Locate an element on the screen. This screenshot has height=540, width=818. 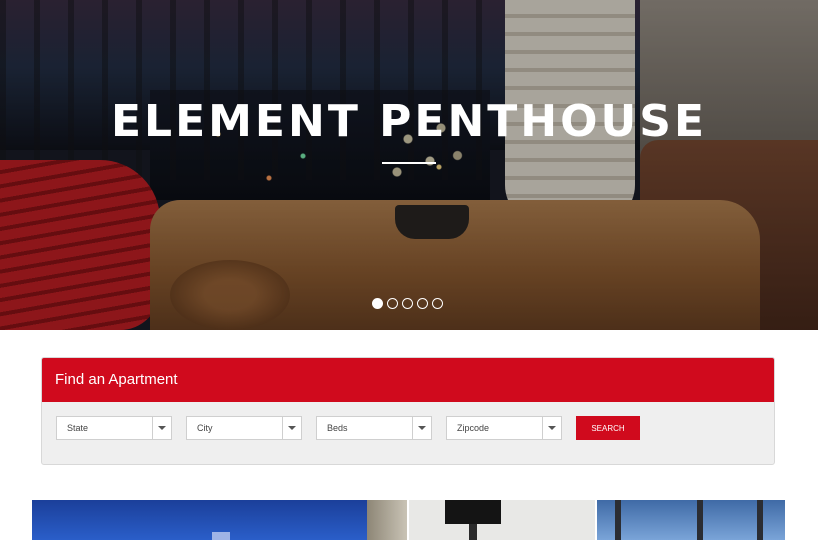
beds-select-value: Beds is located at coordinates (337, 428).